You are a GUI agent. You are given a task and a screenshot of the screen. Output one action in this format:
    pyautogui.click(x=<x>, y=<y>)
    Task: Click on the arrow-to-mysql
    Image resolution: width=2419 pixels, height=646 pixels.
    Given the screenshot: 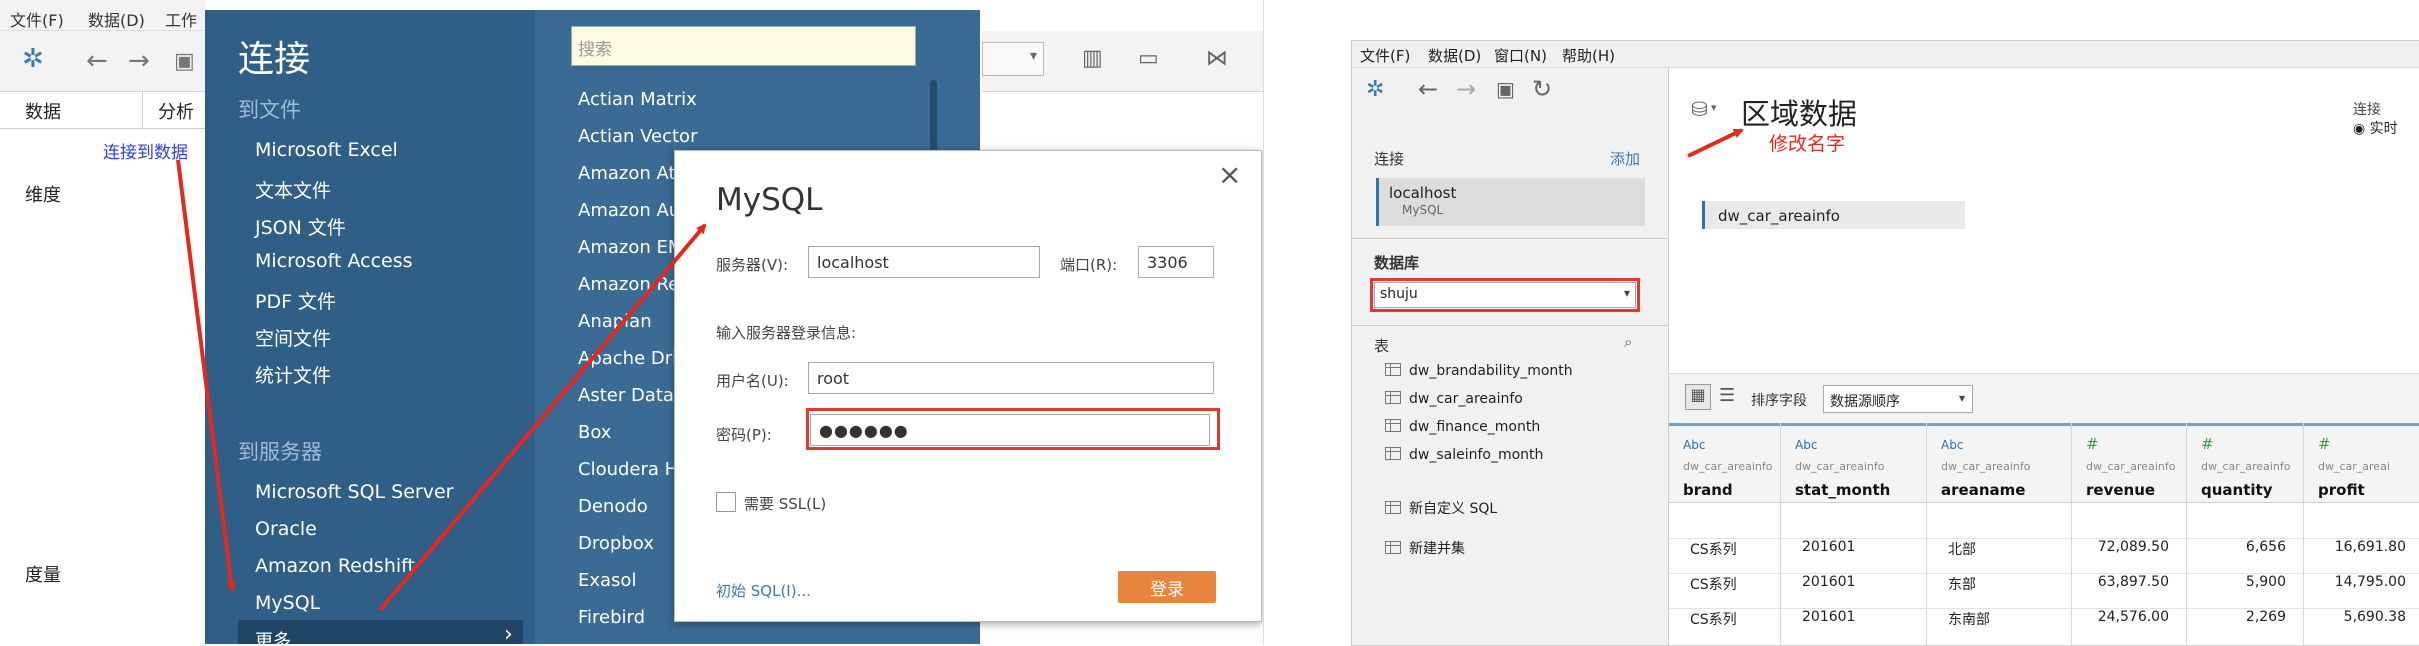 What is the action you would take?
    pyautogui.click(x=206, y=375)
    